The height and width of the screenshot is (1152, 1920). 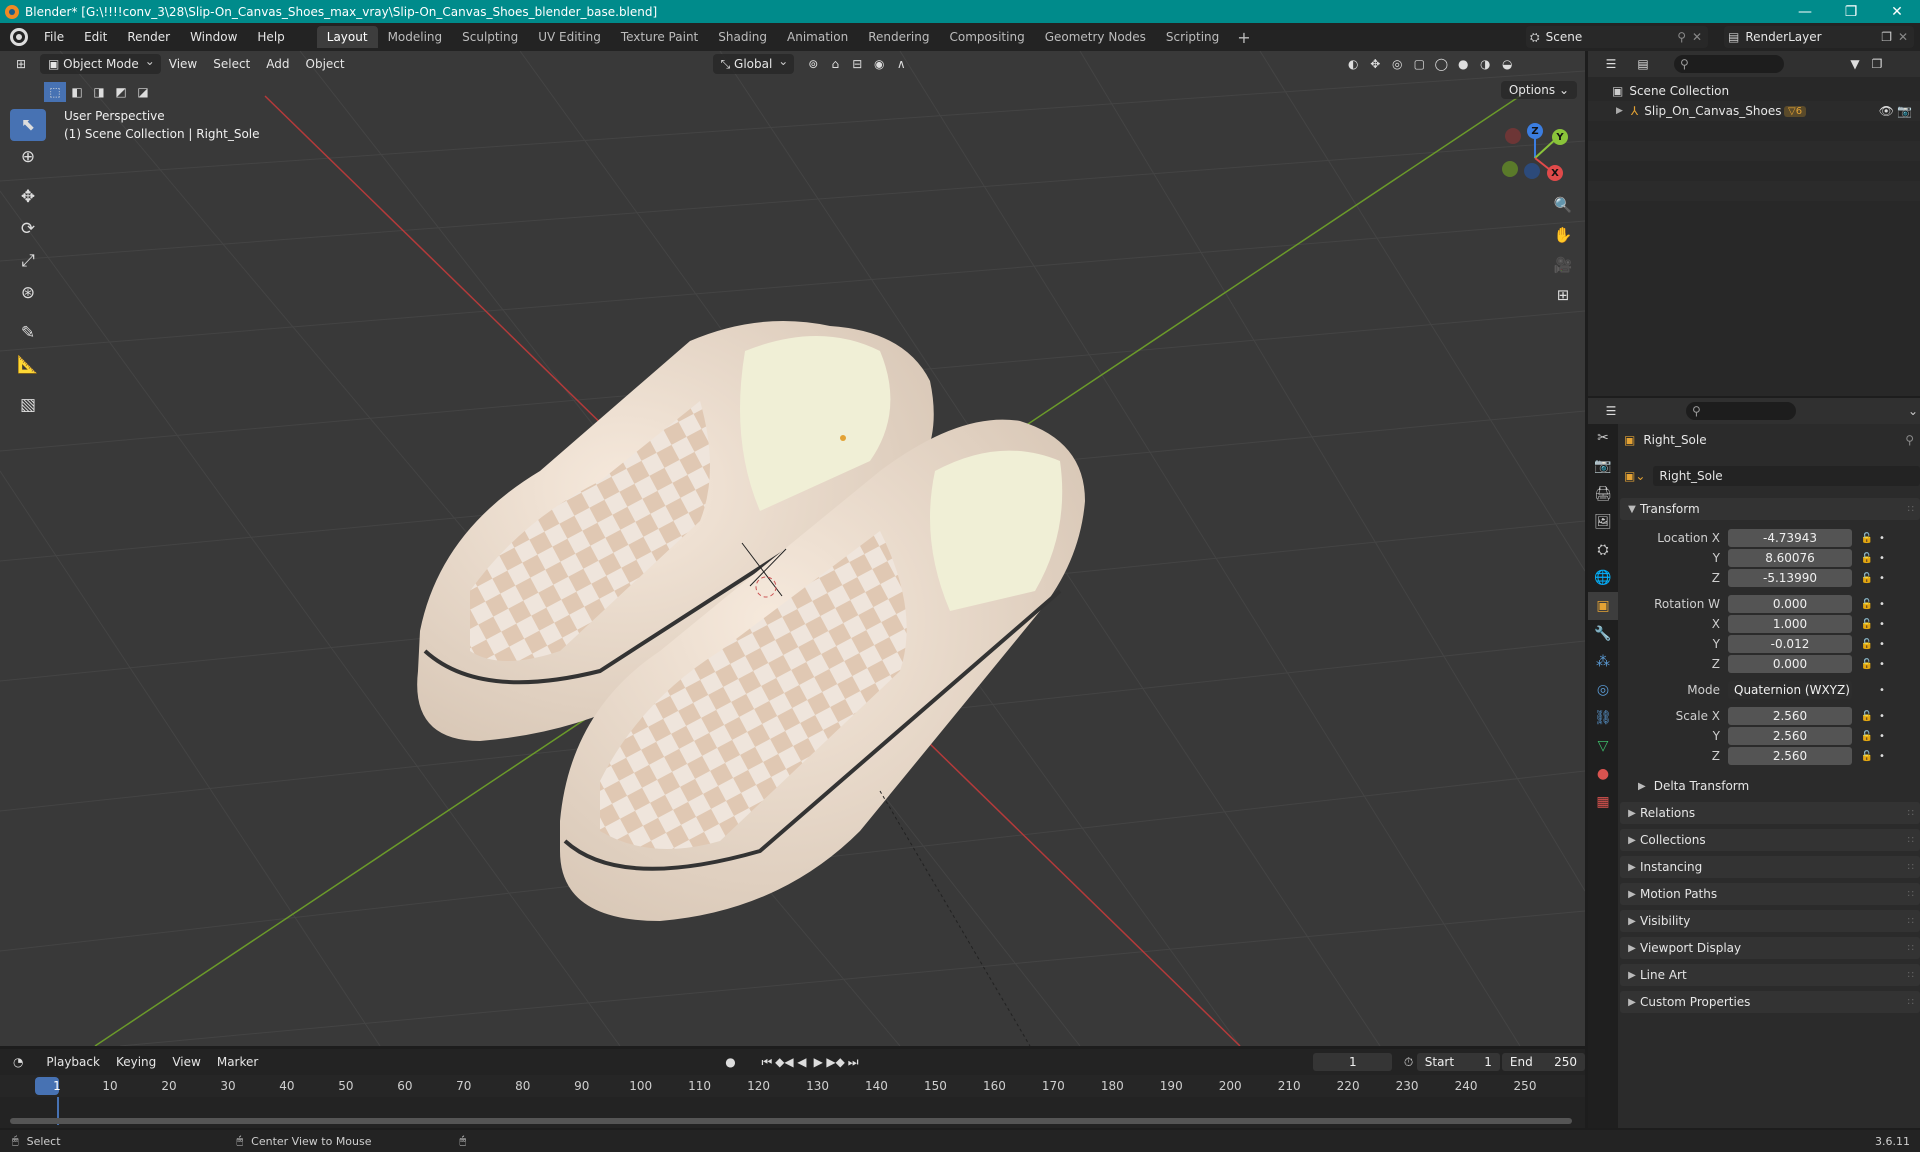 I want to click on viewport-display-panel-header: ▶ Viewport Display ∷, so click(x=1770, y=948).